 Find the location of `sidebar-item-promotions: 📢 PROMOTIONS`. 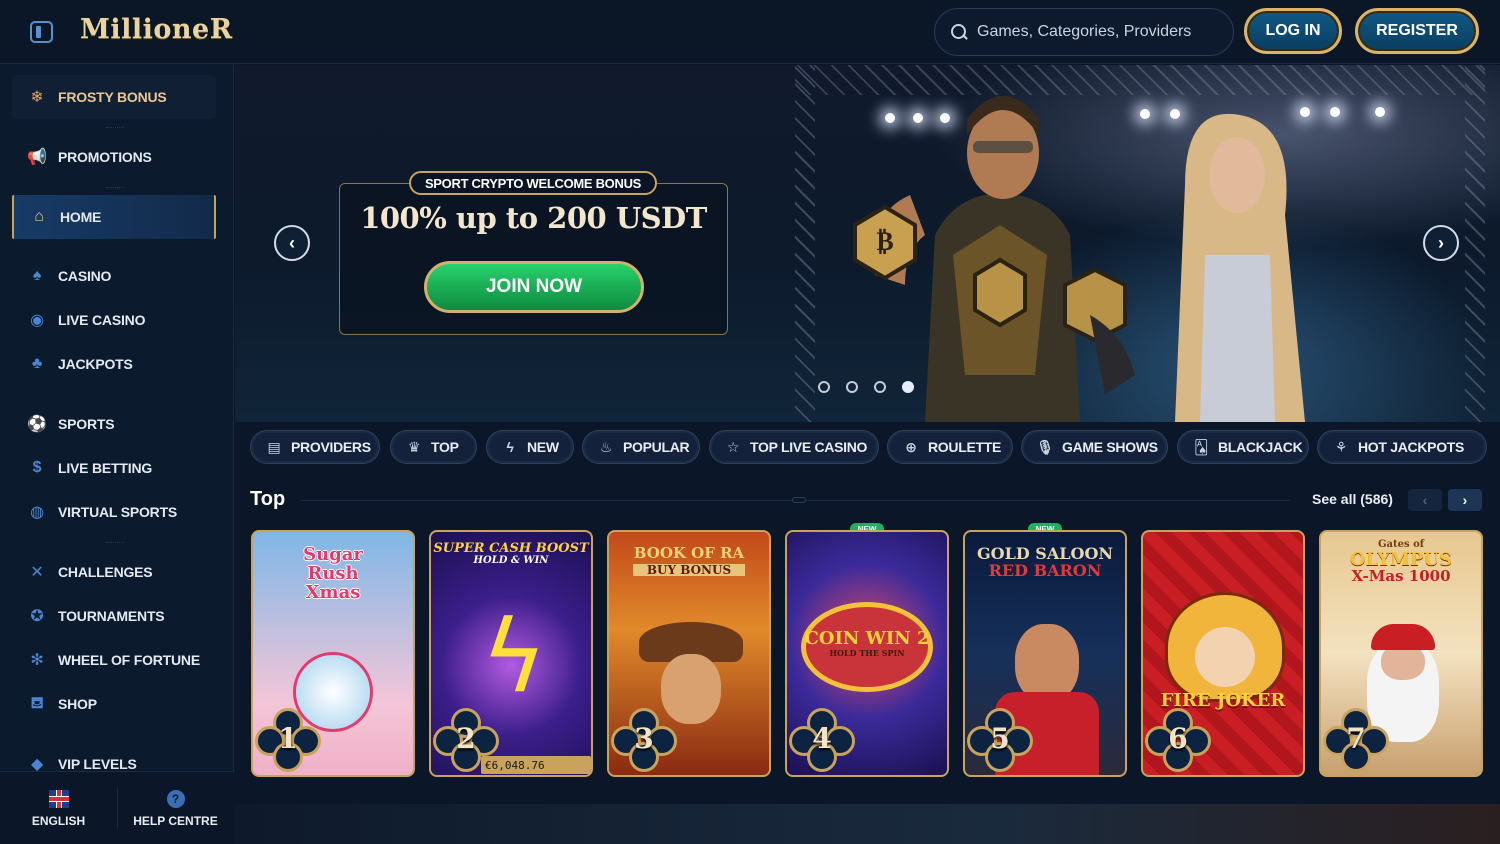

sidebar-item-promotions: 📢 PROMOTIONS is located at coordinates (114, 157).